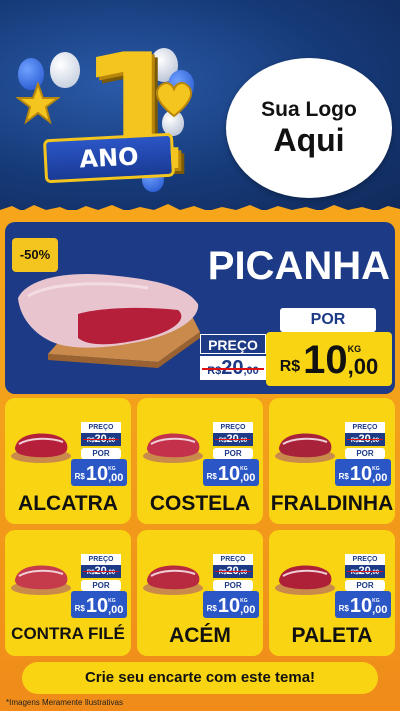 Image resolution: width=400 pixels, height=711 pixels. I want to click on torn-paper-edge, so click(200, 212).